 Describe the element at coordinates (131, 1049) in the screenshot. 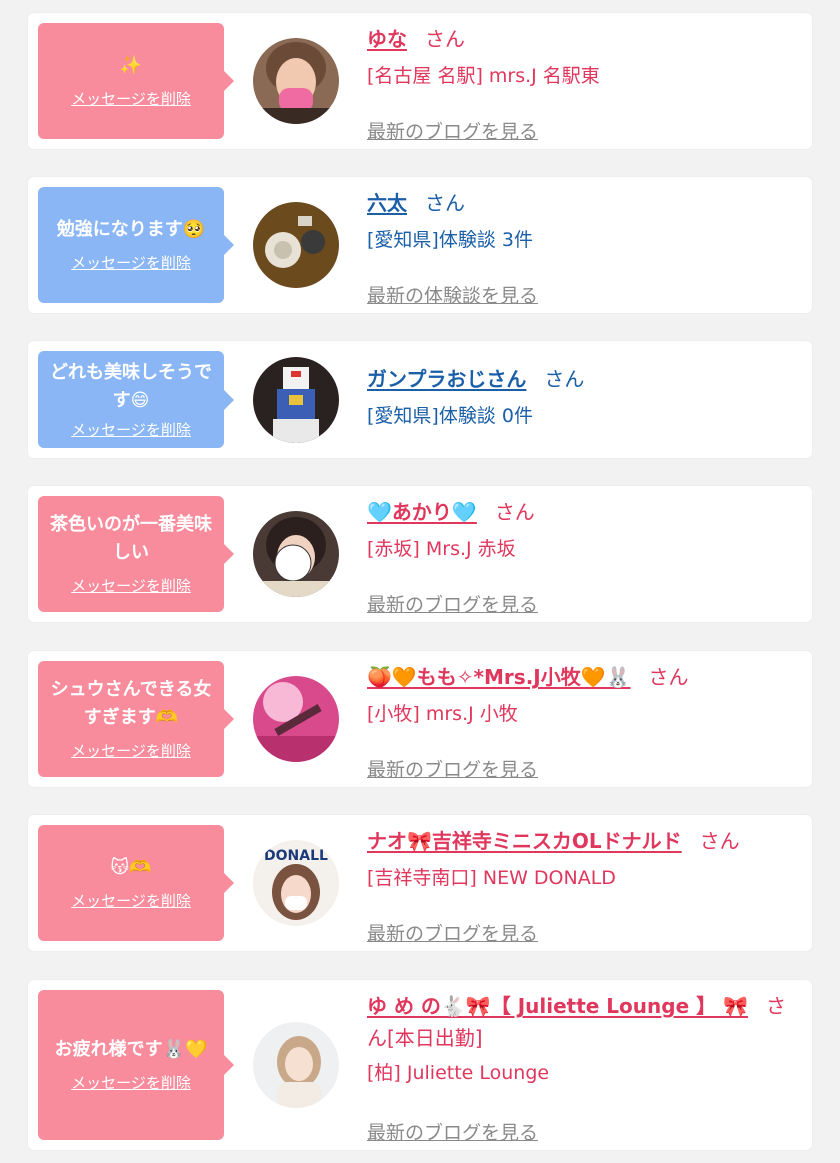

I see `message-text: お疲れ様です🐰💛` at that location.